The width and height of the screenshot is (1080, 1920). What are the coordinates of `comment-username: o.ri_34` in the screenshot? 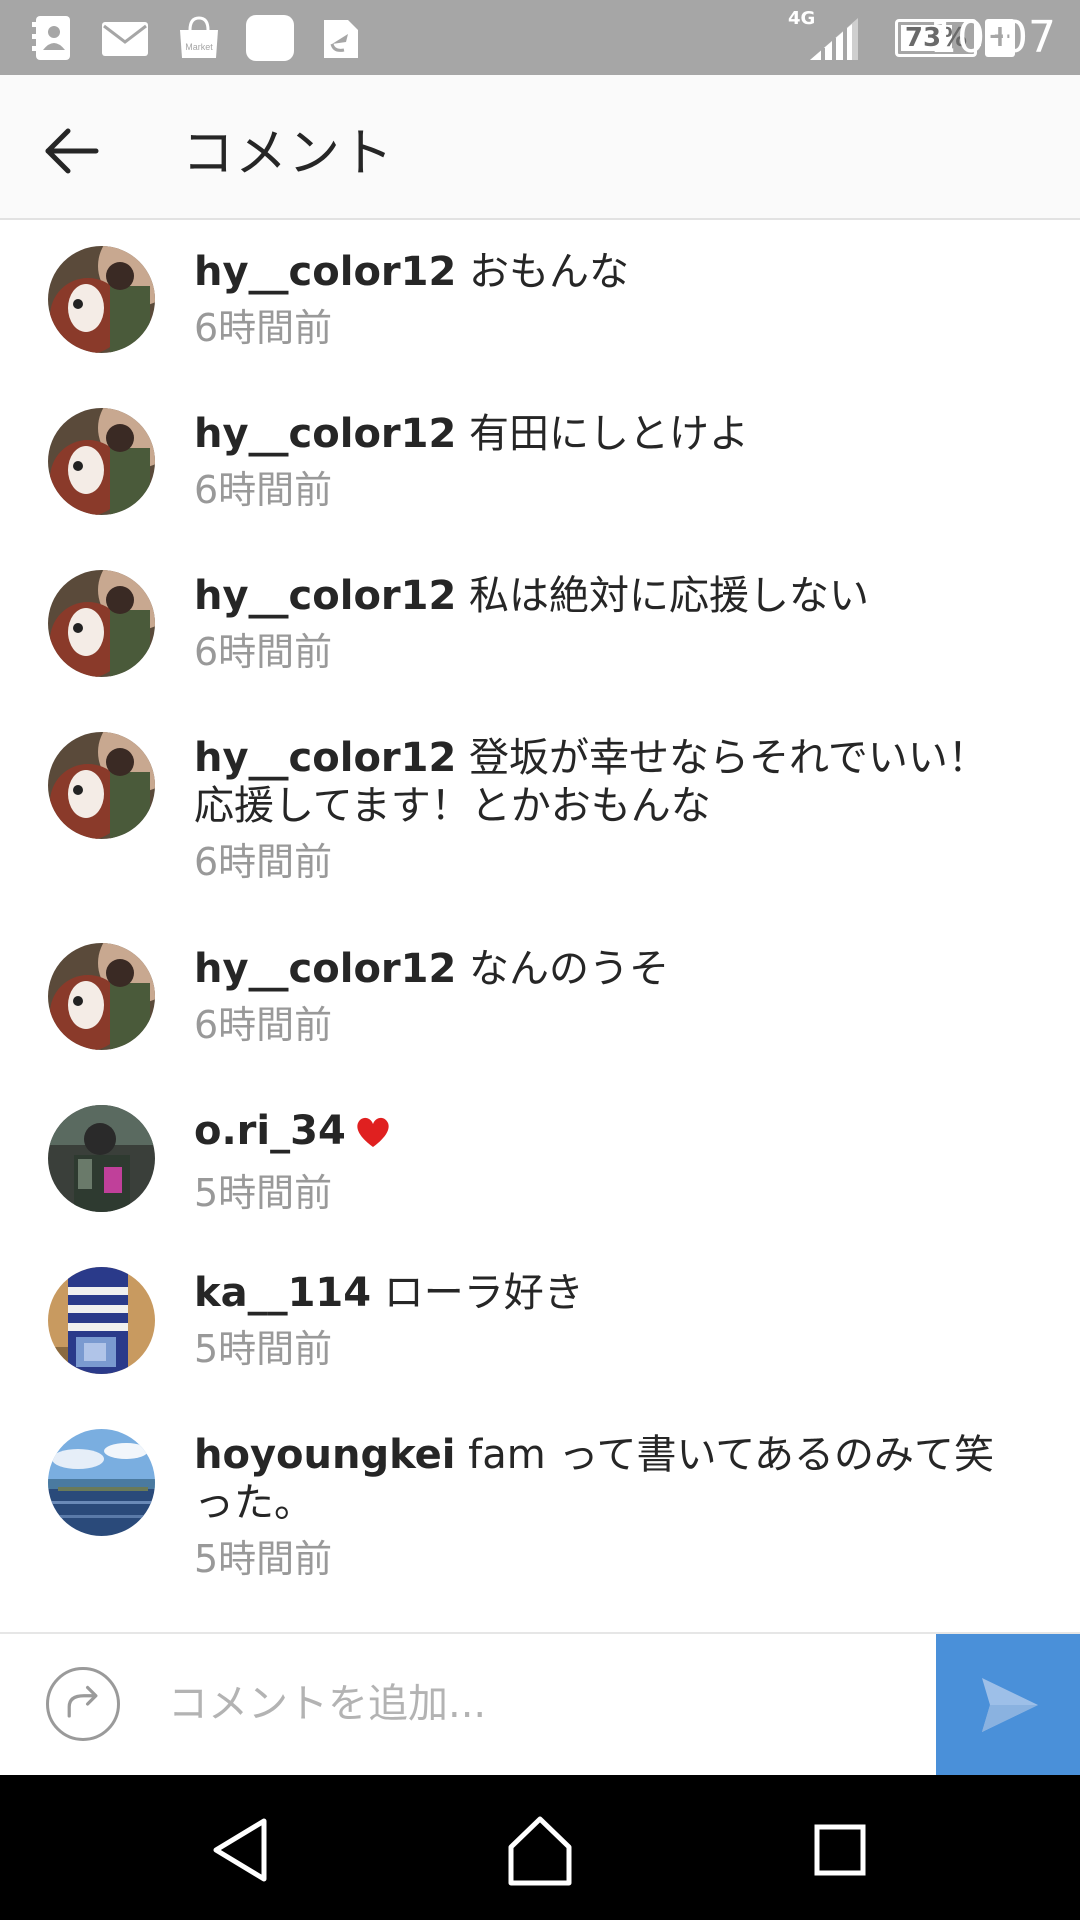 It's located at (270, 1131).